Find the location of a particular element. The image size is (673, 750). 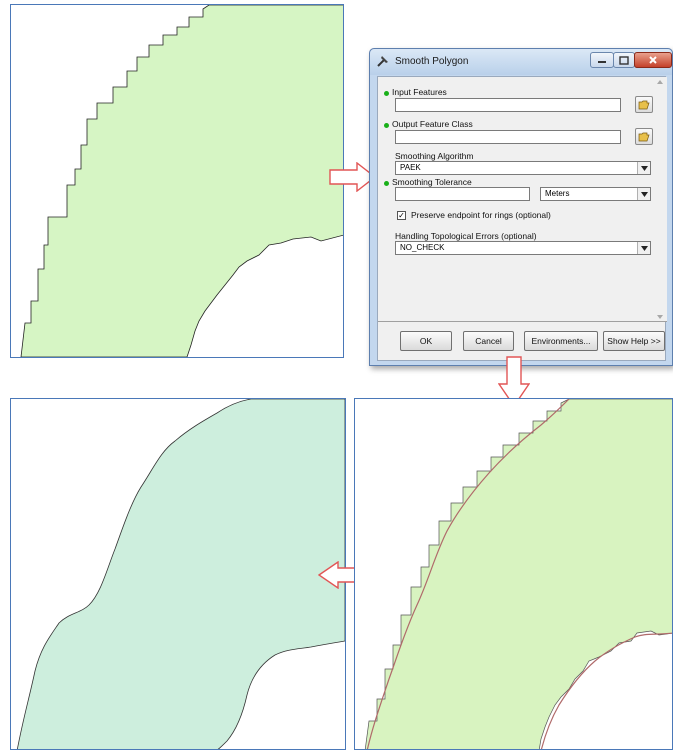

input-features-browse-button is located at coordinates (644, 104).